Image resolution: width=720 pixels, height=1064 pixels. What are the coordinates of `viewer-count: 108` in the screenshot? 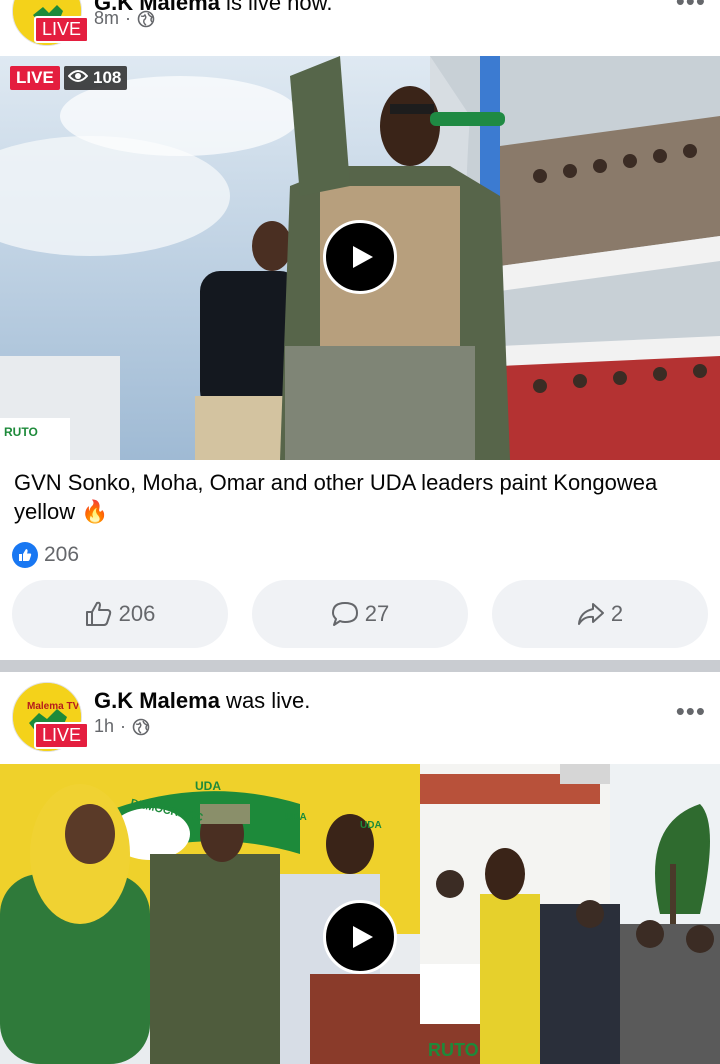 It's located at (96, 78).